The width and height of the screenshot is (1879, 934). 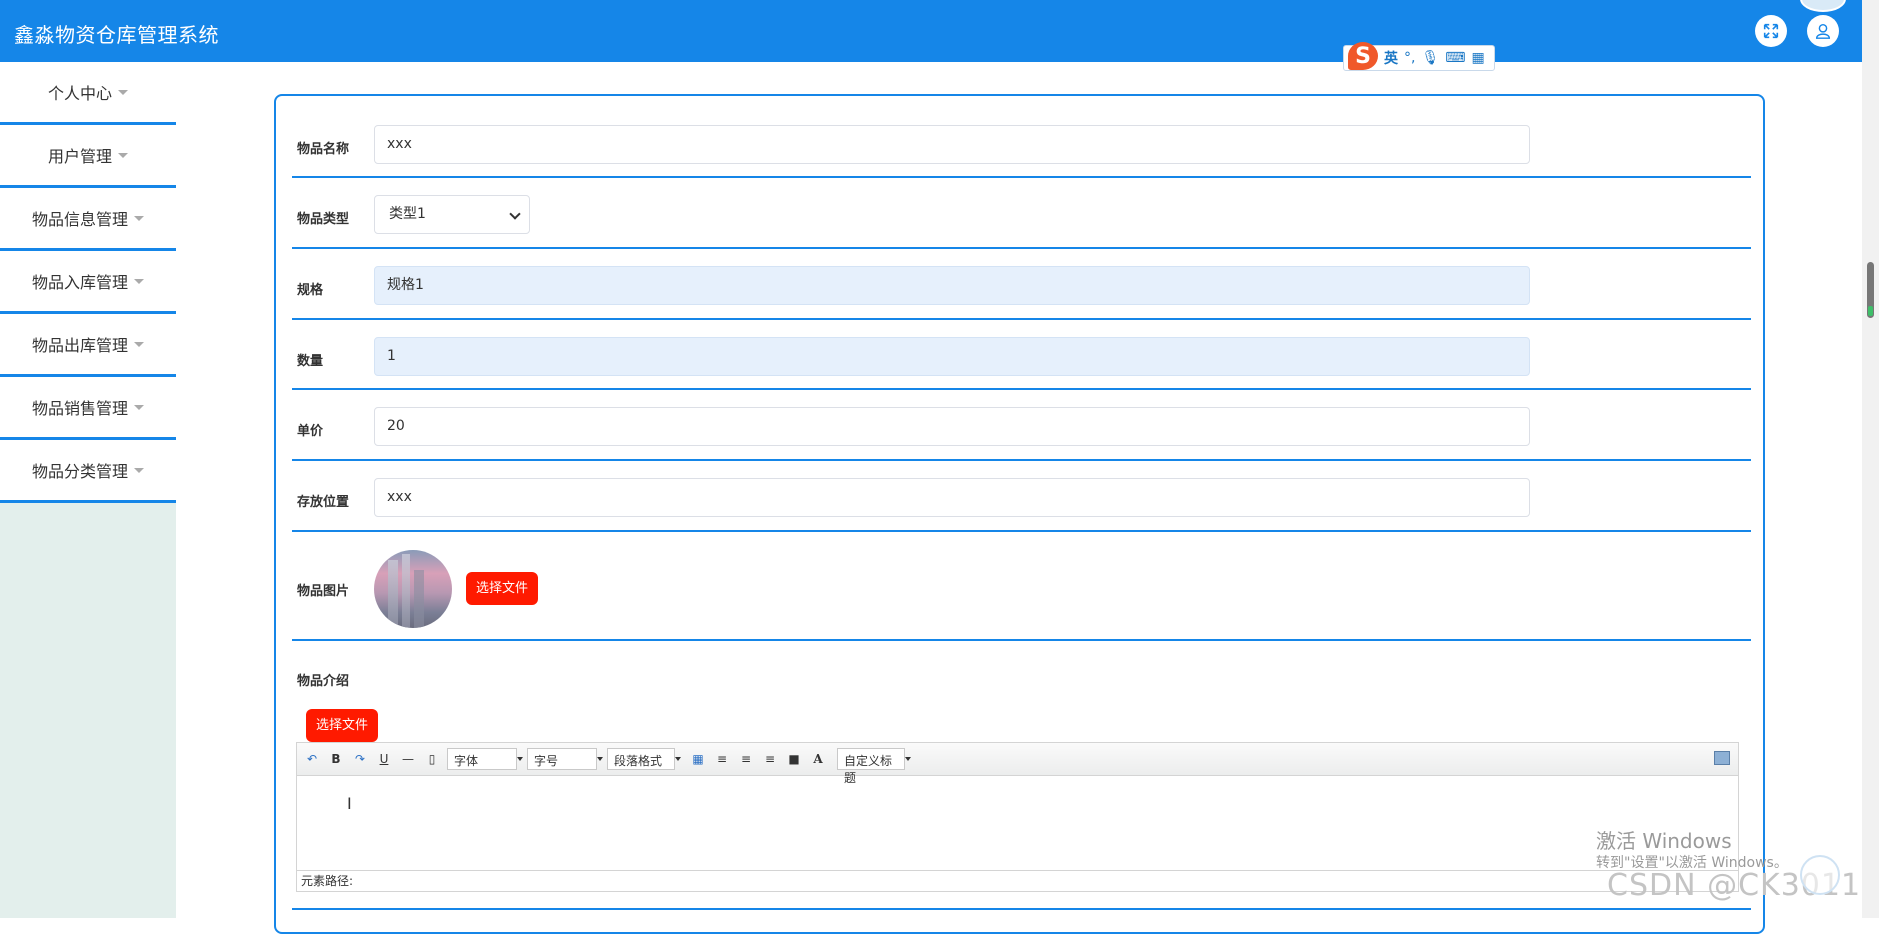 I want to click on sidebar-item-label: 物品出库管理, so click(x=79, y=345).